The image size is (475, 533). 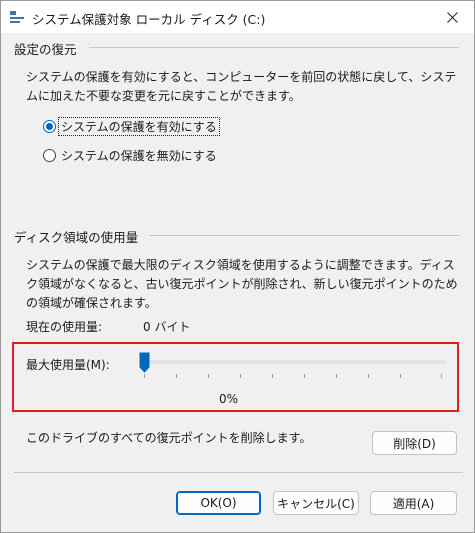 I want to click on footer-separator, so click(x=238, y=472).